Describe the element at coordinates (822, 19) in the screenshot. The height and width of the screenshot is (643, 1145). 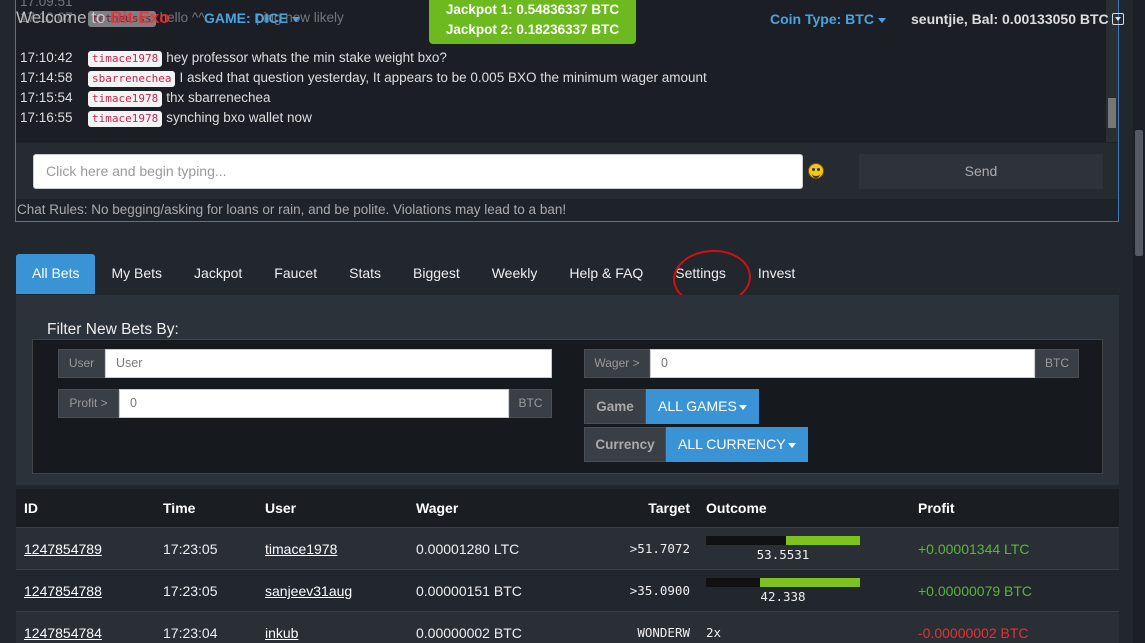
I see `coin-type-label: Coin Type: BTC` at that location.